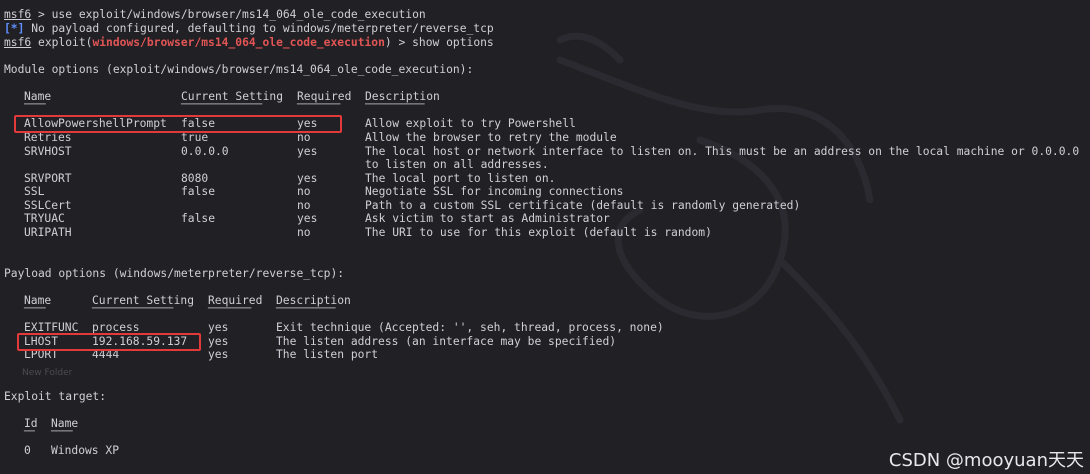 The height and width of the screenshot is (474, 1090). Describe the element at coordinates (178, 124) in the screenshot. I see `highlight-box-allowpowershellprompt` at that location.